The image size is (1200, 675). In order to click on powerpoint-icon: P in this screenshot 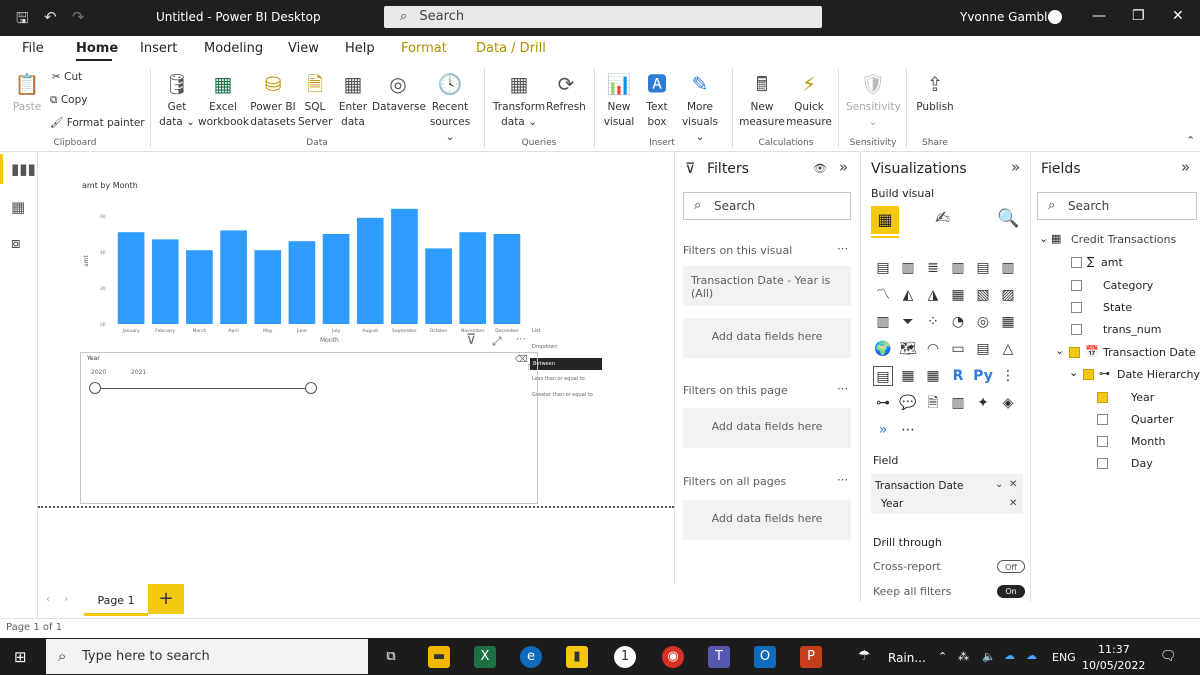, I will do `click(811, 657)`.